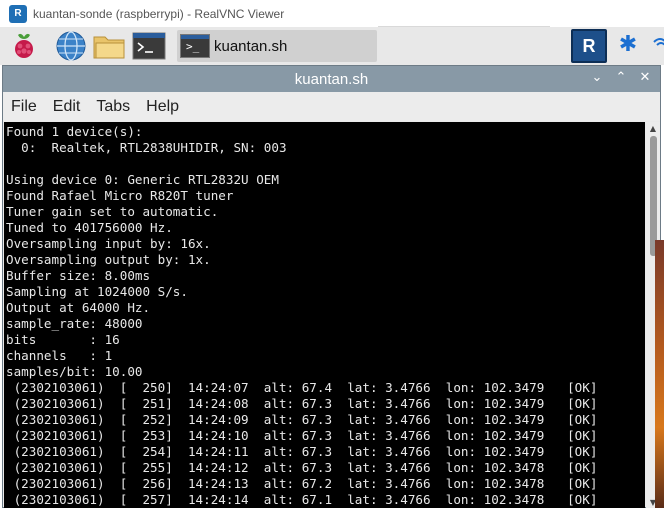 The width and height of the screenshot is (664, 508). What do you see at coordinates (195, 46) in the screenshot?
I see `terminal-icon: >_` at bounding box center [195, 46].